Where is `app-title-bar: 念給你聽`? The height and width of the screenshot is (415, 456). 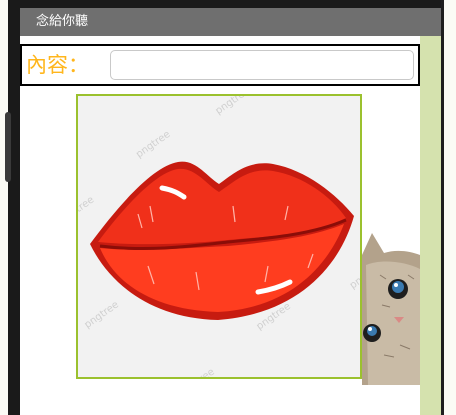 app-title-bar: 念給你聽 is located at coordinates (230, 22).